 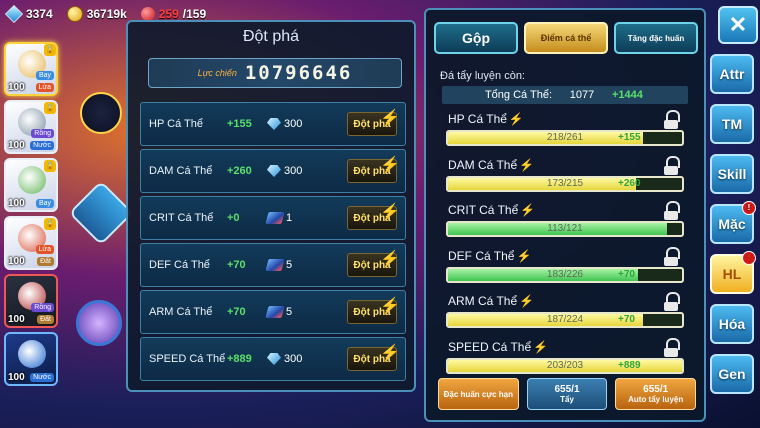 What do you see at coordinates (565, 365) in the screenshot?
I see `iv-progress-bar: 203/203 +889` at bounding box center [565, 365].